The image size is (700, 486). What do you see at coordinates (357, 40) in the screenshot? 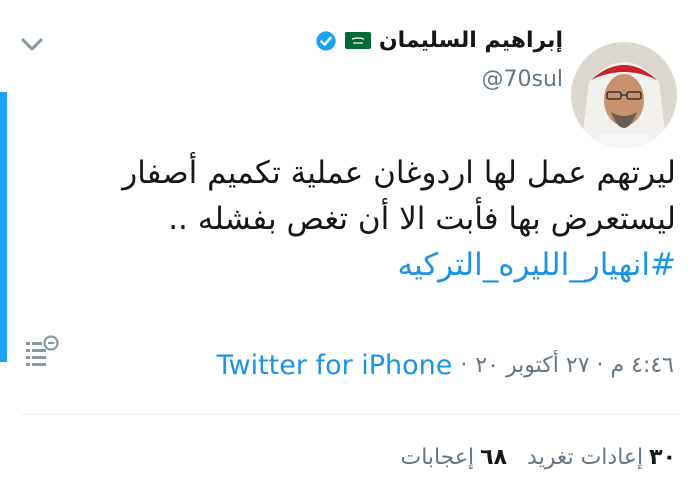
I see `saudi-flag-icon` at bounding box center [357, 40].